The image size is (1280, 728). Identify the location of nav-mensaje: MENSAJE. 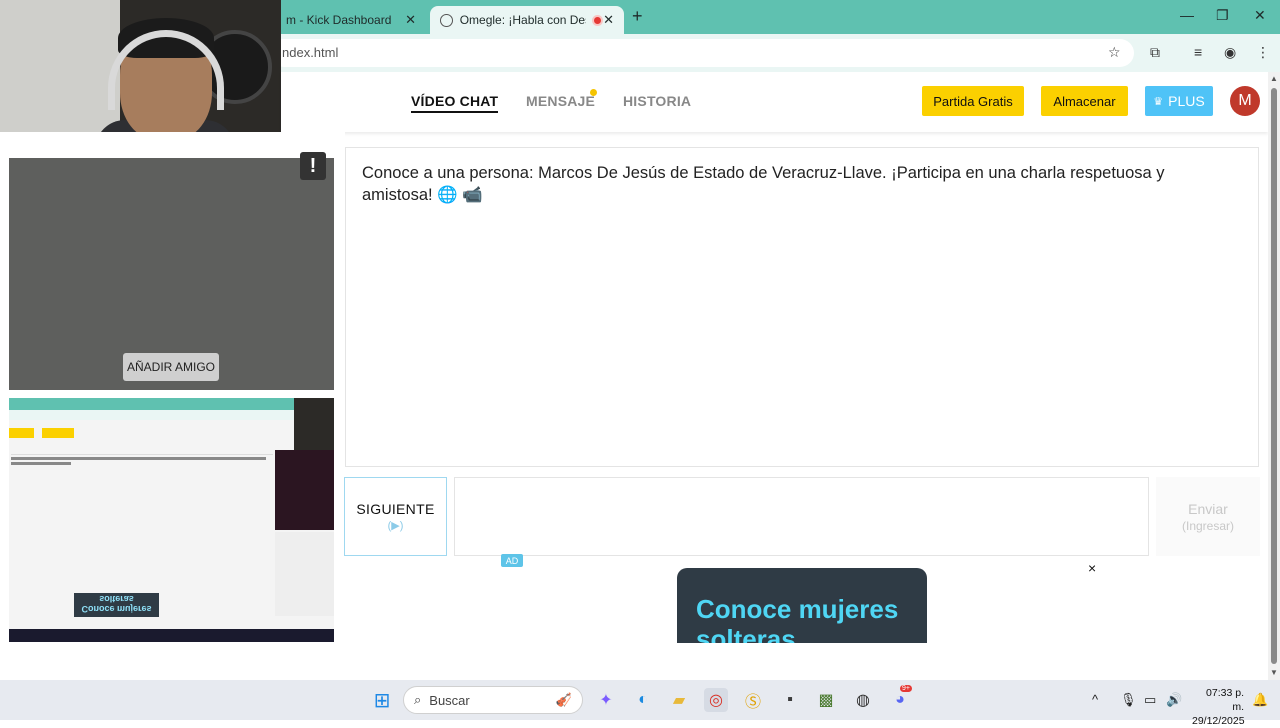
(560, 101).